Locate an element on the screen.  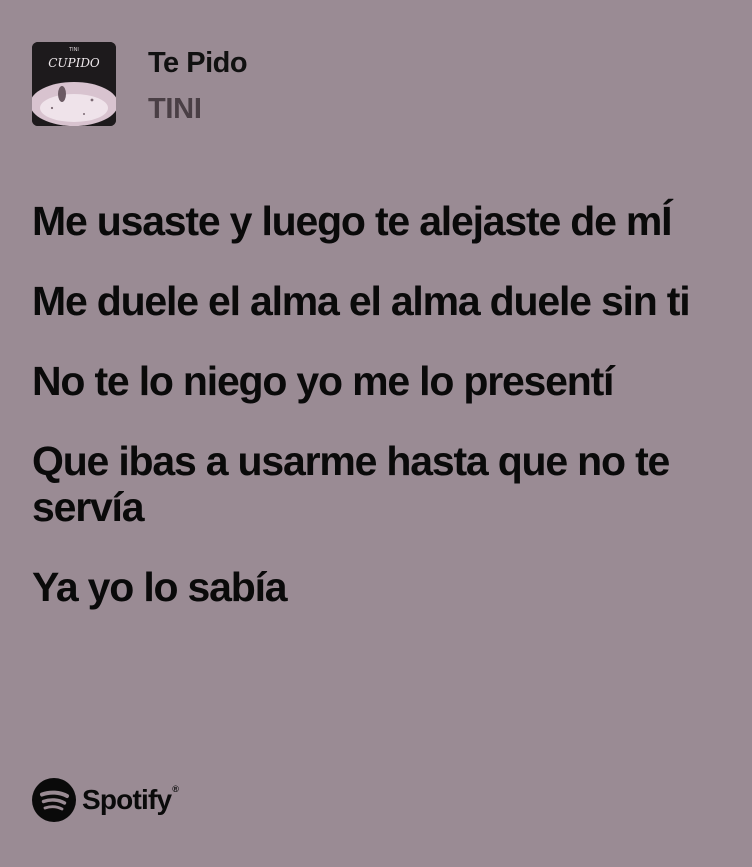
trademark-symbol: ® is located at coordinates (175, 789).